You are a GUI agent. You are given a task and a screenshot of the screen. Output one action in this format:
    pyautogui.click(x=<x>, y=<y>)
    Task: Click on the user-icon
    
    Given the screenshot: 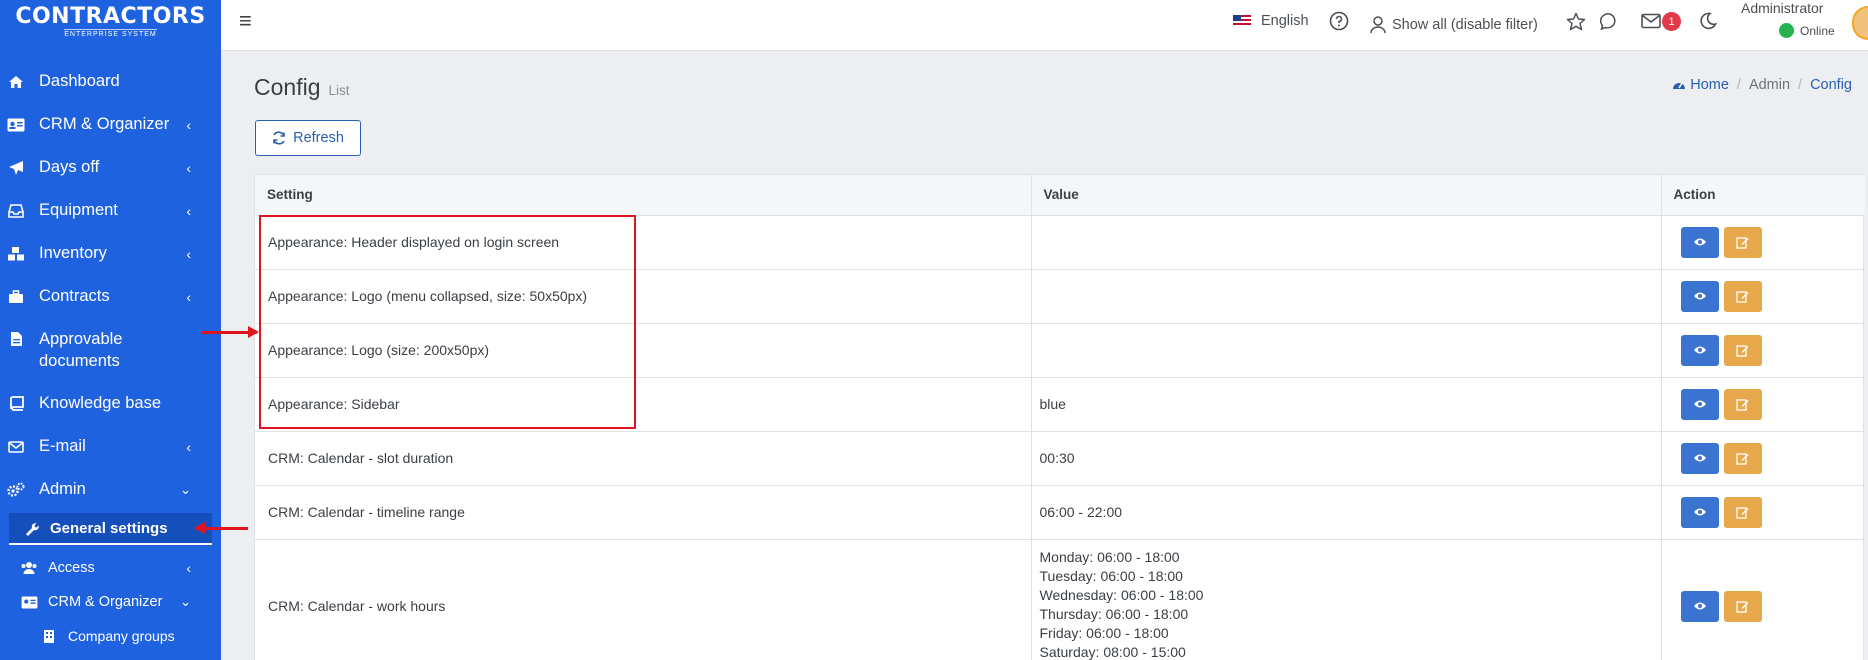 What is the action you would take?
    pyautogui.click(x=1378, y=25)
    